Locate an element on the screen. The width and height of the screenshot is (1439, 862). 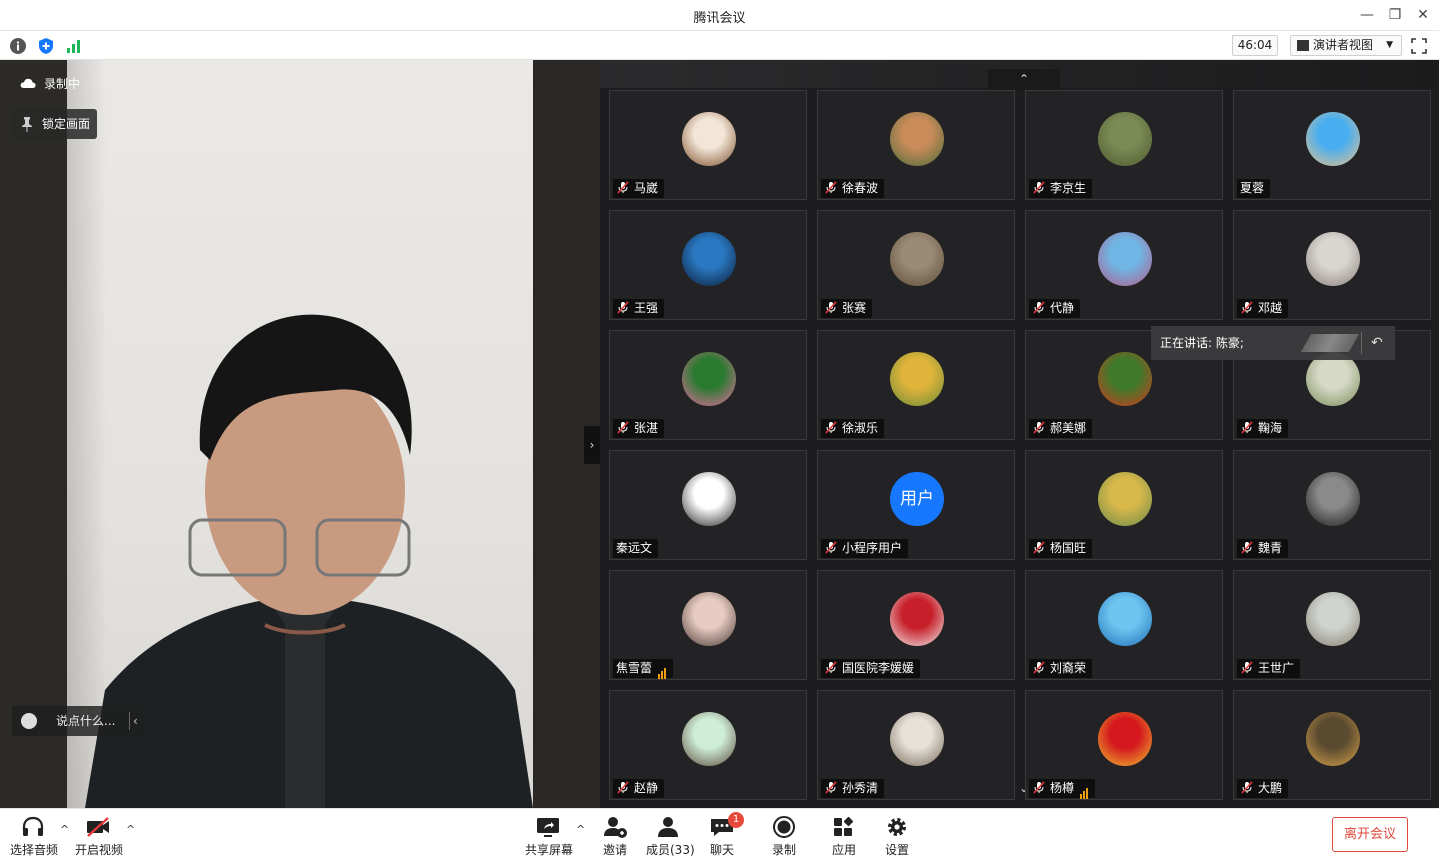
participant-tile: 夏蓉 is located at coordinates (1332, 145).